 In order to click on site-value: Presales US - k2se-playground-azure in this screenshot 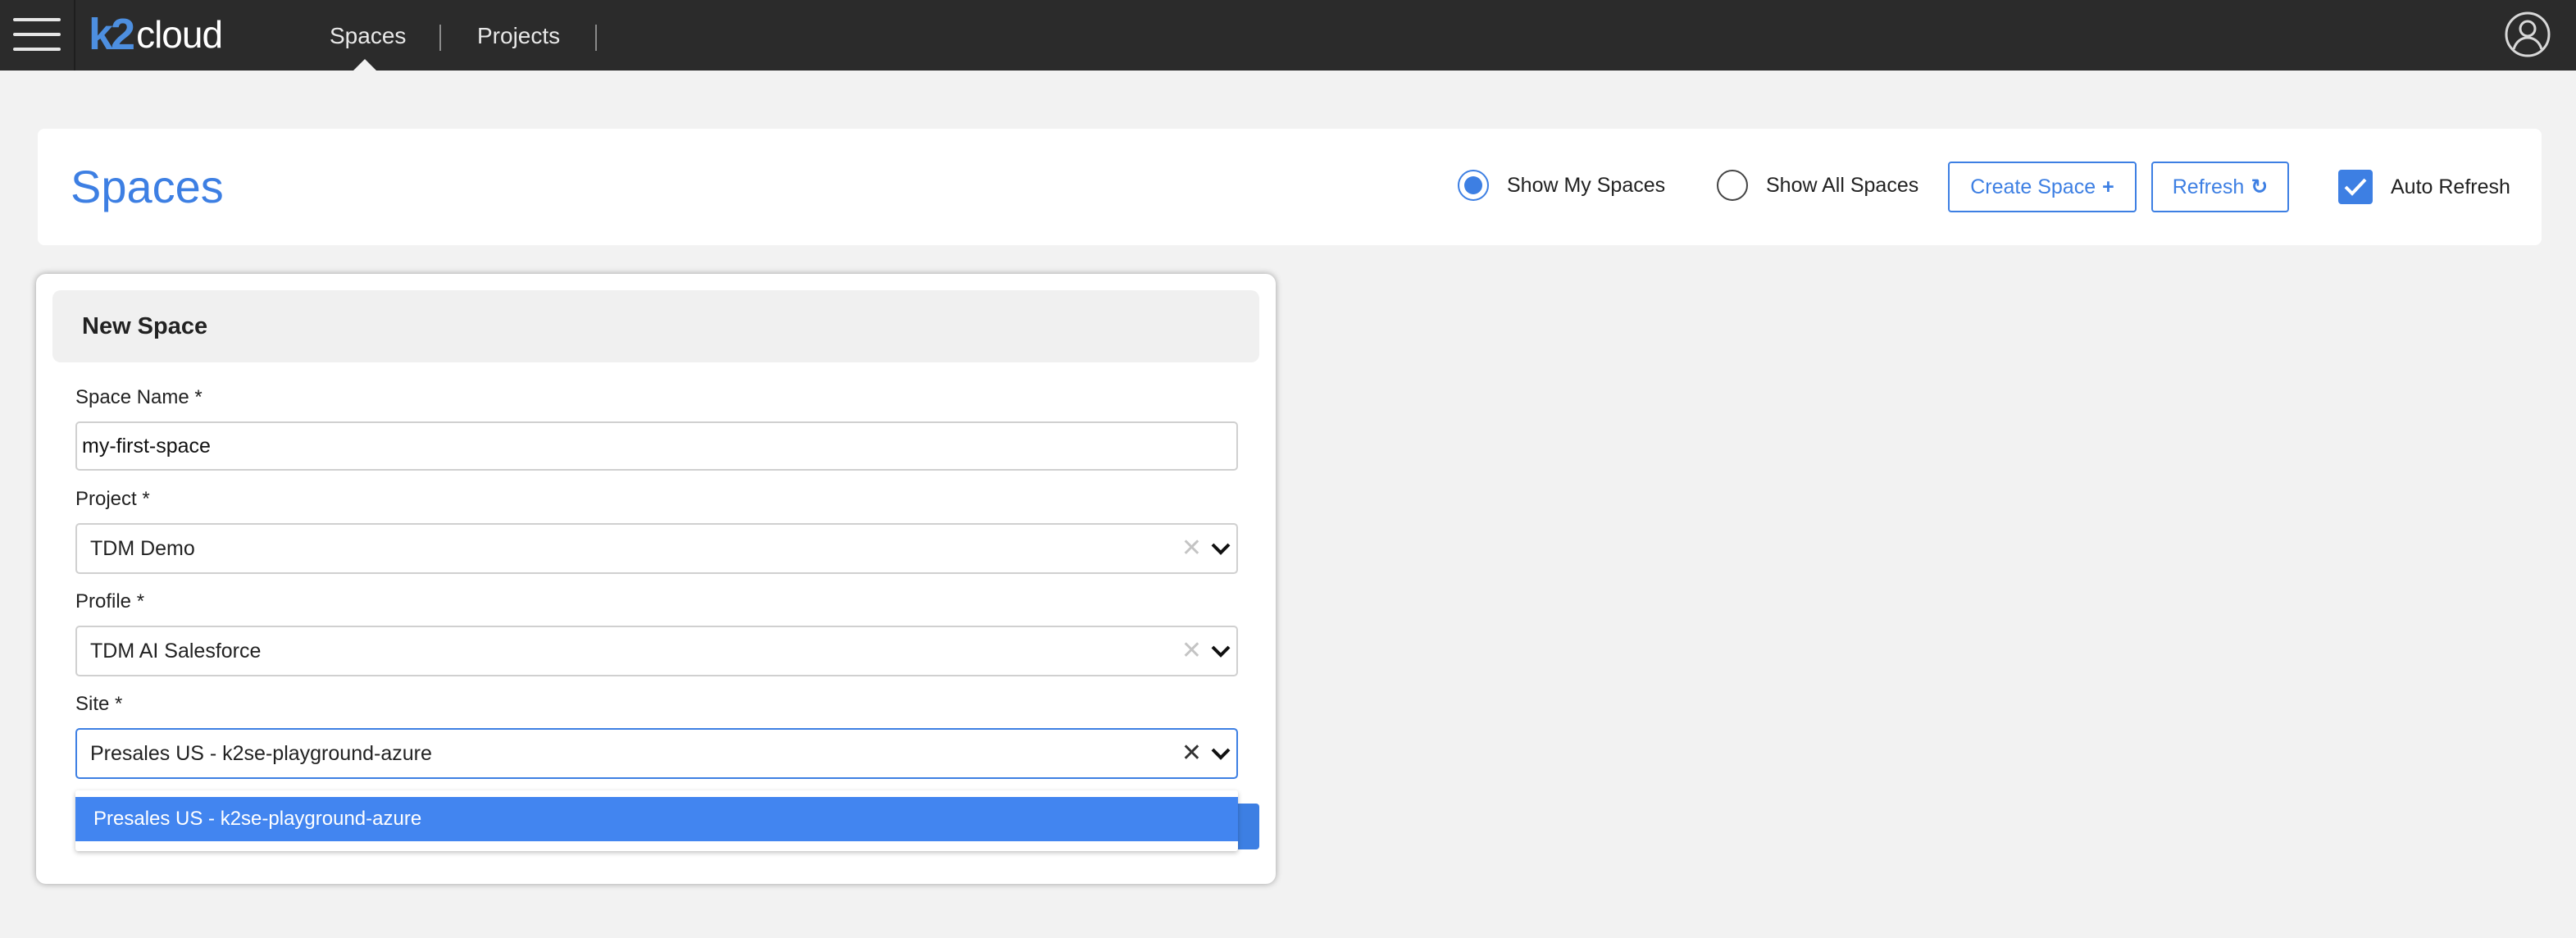, I will do `click(261, 753)`.